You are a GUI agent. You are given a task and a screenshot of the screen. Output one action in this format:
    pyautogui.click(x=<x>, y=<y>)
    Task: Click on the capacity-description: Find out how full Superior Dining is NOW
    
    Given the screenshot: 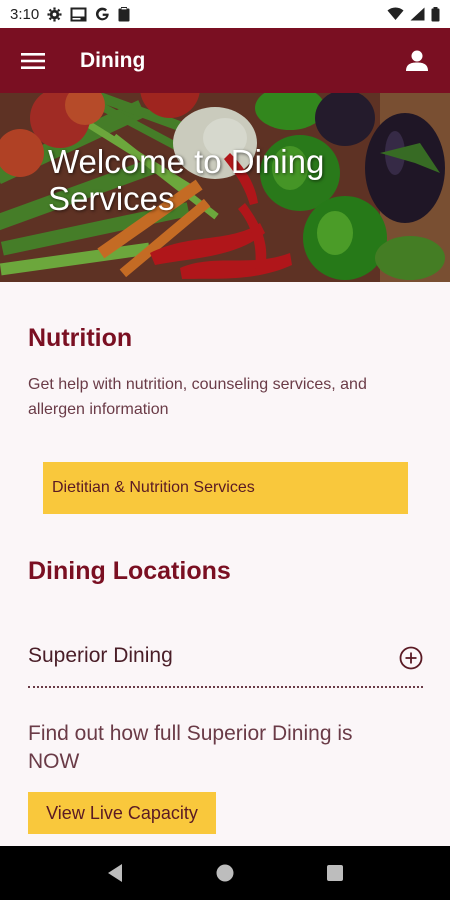 What is the action you would take?
    pyautogui.click(x=190, y=747)
    